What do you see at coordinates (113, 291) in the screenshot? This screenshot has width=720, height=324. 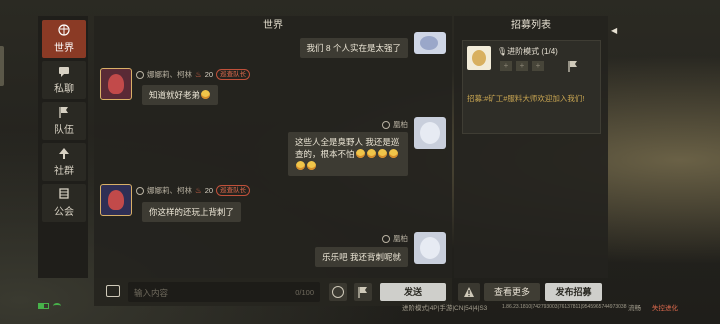 I see `emoji-keyboard-icon` at bounding box center [113, 291].